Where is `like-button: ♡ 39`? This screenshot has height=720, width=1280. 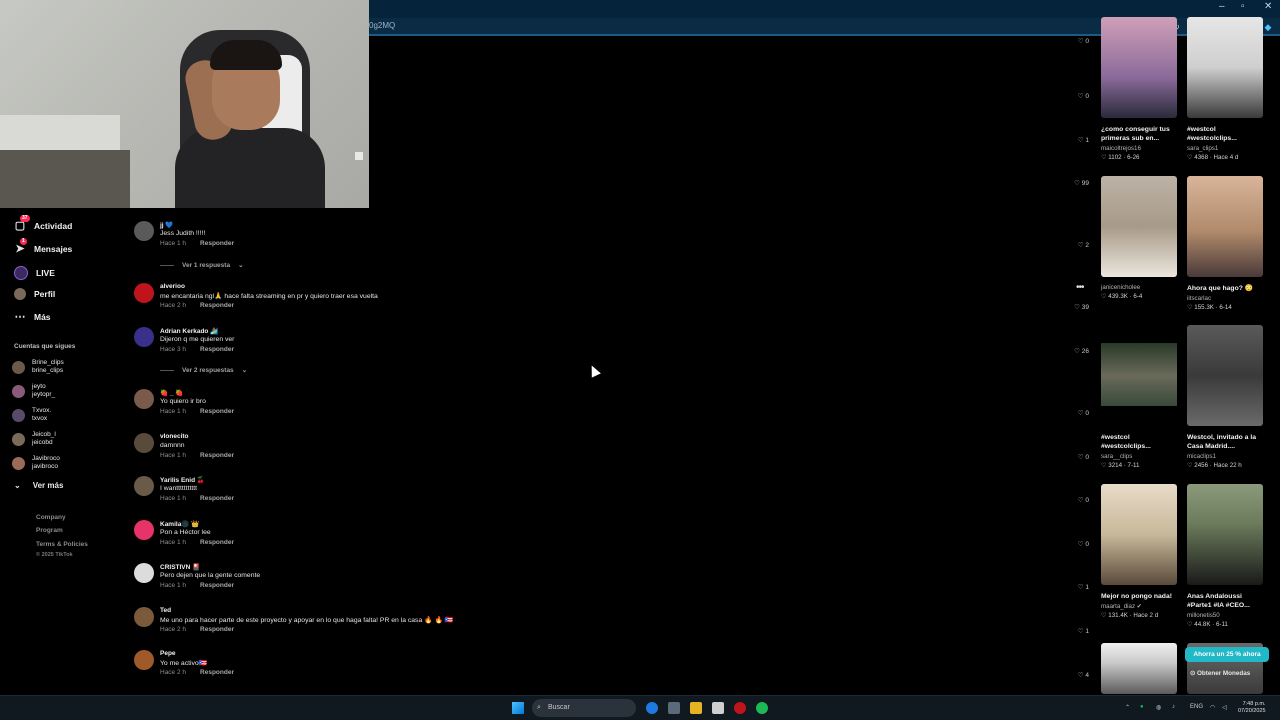 like-button: ♡ 39 is located at coordinates (1081, 307).